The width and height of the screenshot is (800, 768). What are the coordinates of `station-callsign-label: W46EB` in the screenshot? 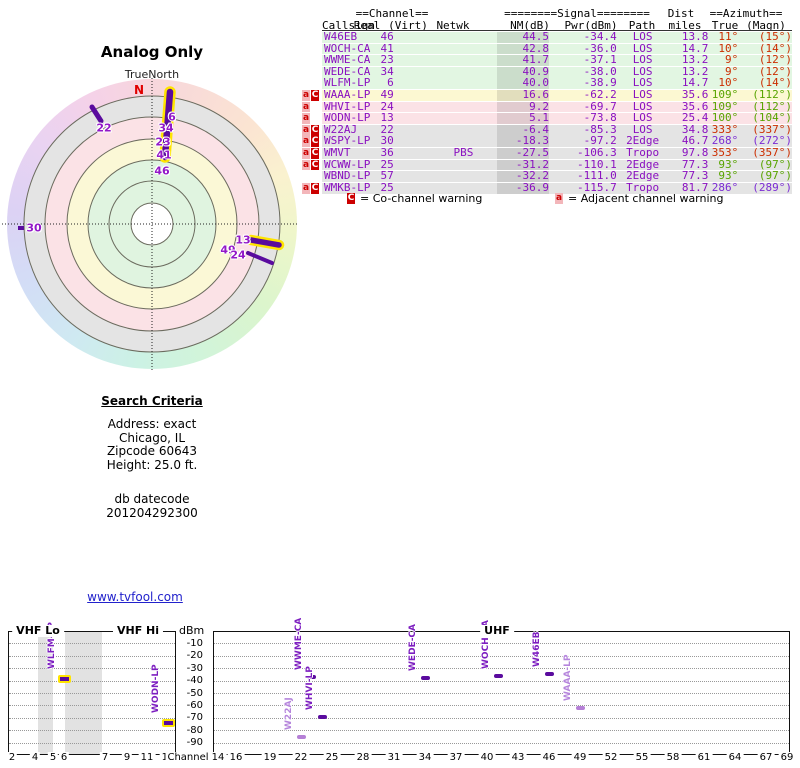 It's located at (537, 649).